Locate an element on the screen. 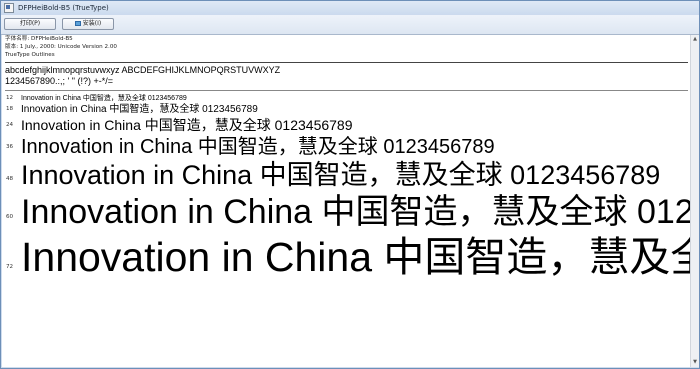 The width and height of the screenshot is (700, 369). print-button: 打印(P) is located at coordinates (30, 24).